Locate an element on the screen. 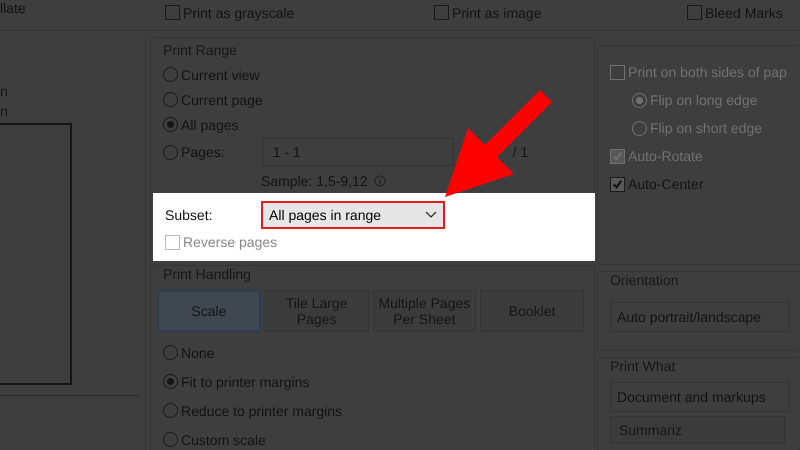  subset-label: Subset: is located at coordinates (189, 215).